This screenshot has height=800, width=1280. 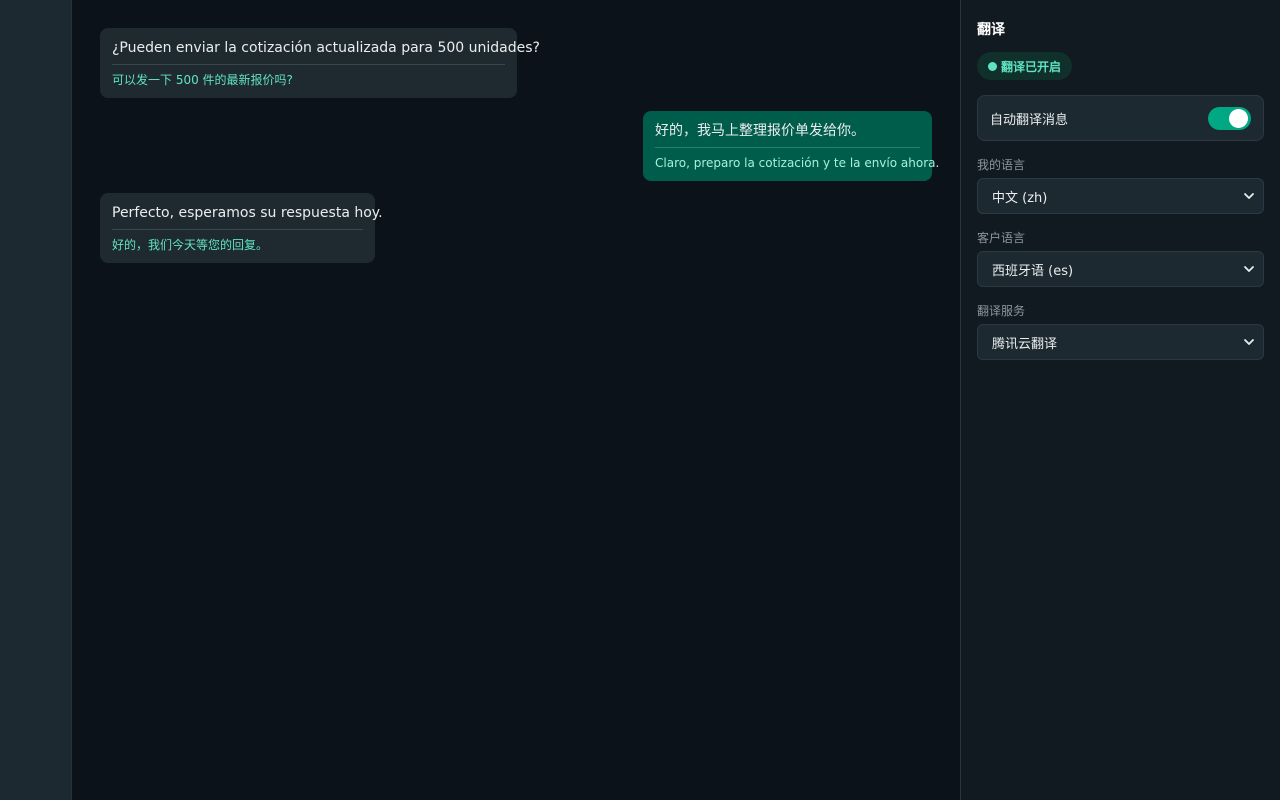 I want to click on left-navigation-rail, so click(x=36, y=400).